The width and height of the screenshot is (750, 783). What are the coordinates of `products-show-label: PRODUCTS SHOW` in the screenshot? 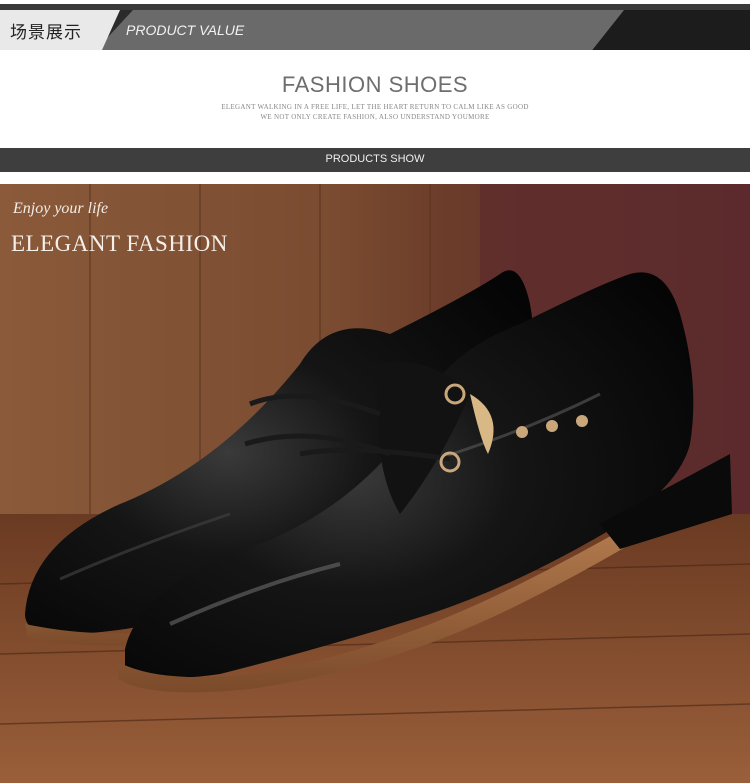 It's located at (375, 159).